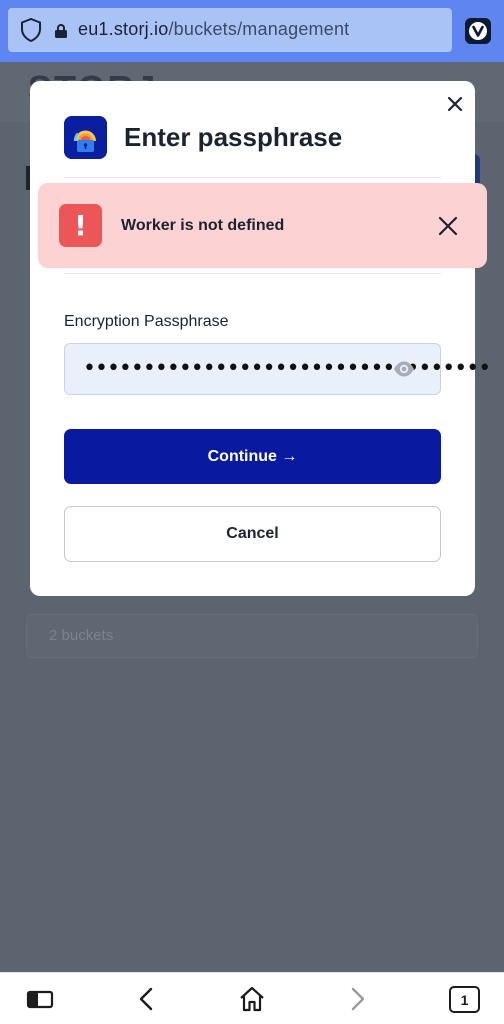  Describe the element at coordinates (123, 29) in the screenshot. I see `url-domain: eu1.storj.io` at that location.